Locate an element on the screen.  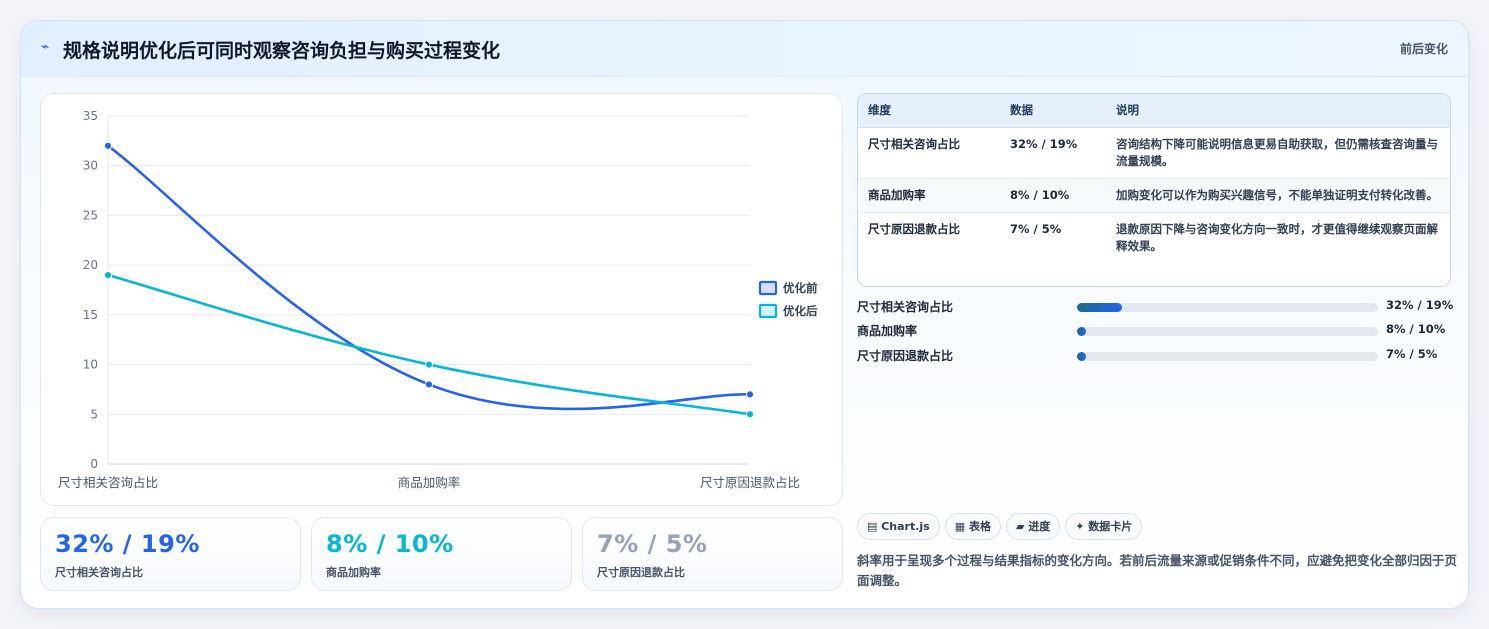
stat-card-consult: 32% / 19% 尺寸相关咨询占比 is located at coordinates (170, 554).